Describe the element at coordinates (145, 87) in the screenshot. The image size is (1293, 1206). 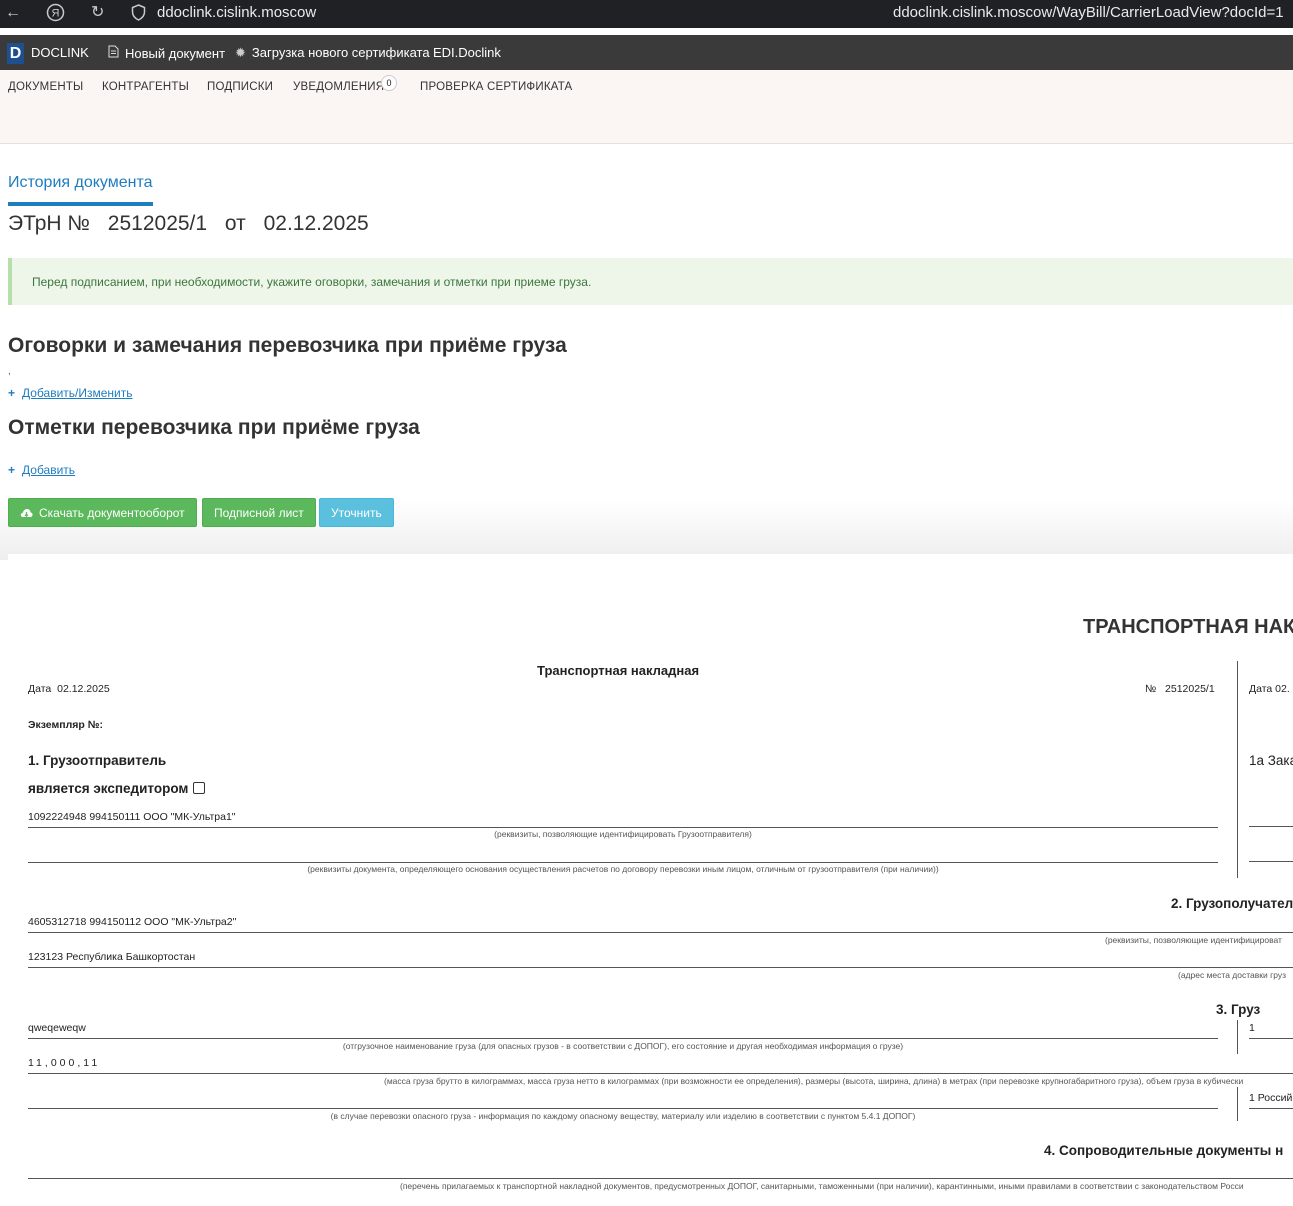
I see `nav-contractors: КОНТРАГЕНТЫ` at that location.